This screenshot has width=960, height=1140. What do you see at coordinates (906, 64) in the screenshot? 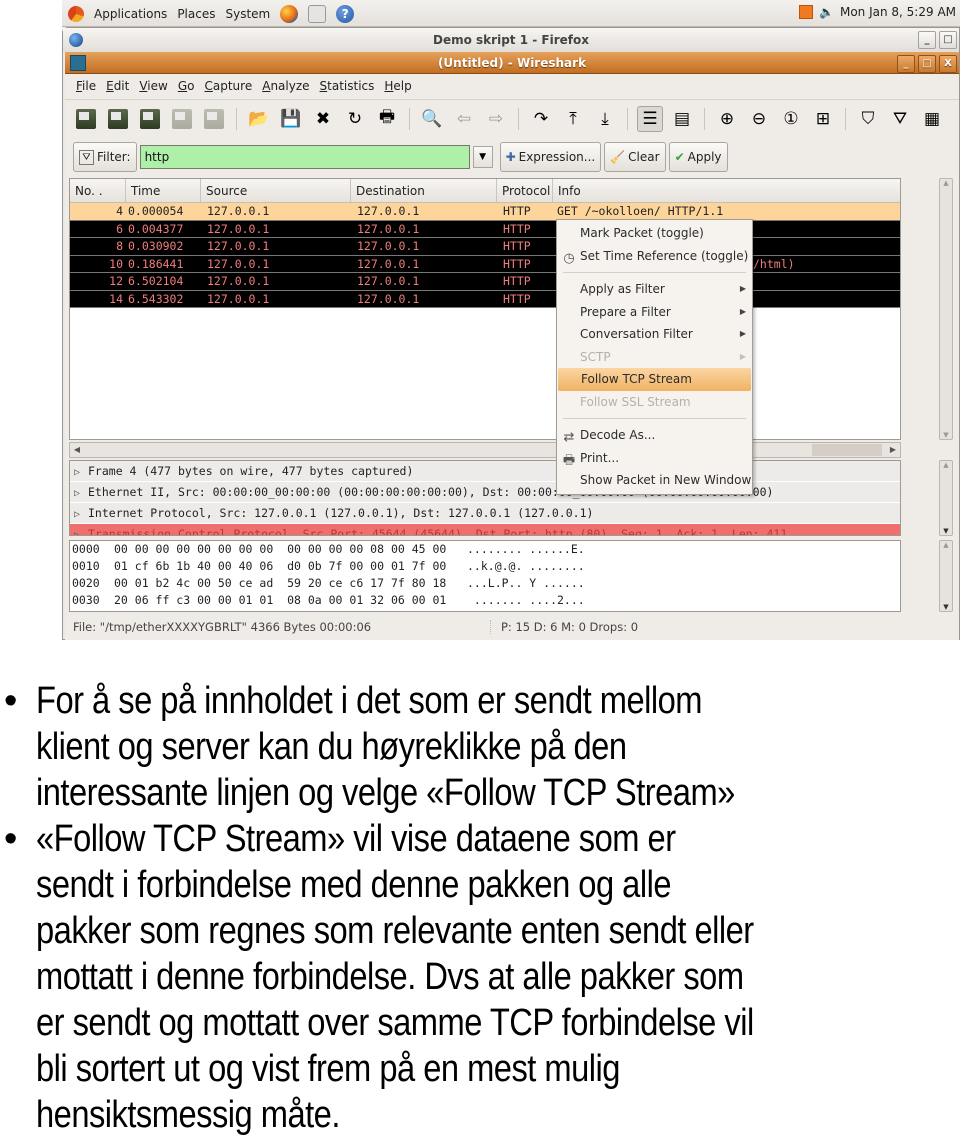
I see `ws-minimize-button: _` at bounding box center [906, 64].